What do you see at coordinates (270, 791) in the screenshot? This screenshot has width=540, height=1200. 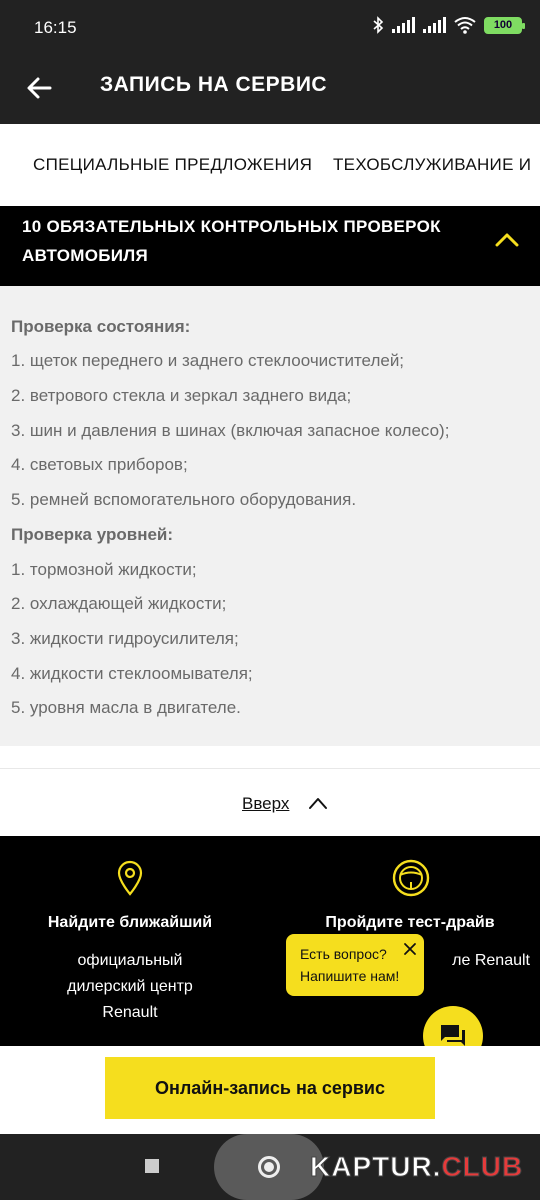 I see `up-link-area` at bounding box center [270, 791].